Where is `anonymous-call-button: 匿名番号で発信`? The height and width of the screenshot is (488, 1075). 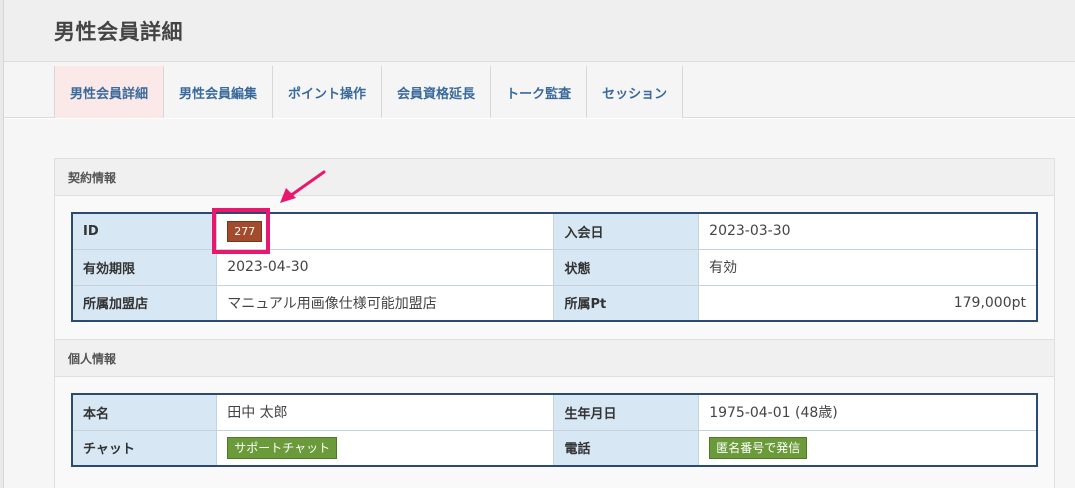 anonymous-call-button: 匿名番号で発信 is located at coordinates (758, 447).